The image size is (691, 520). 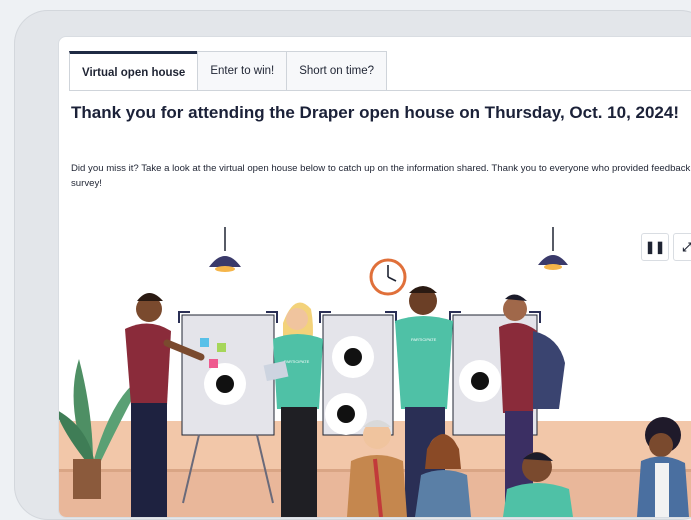 What do you see at coordinates (242, 70) in the screenshot?
I see `tab-enter-to-win: Enter to win!` at bounding box center [242, 70].